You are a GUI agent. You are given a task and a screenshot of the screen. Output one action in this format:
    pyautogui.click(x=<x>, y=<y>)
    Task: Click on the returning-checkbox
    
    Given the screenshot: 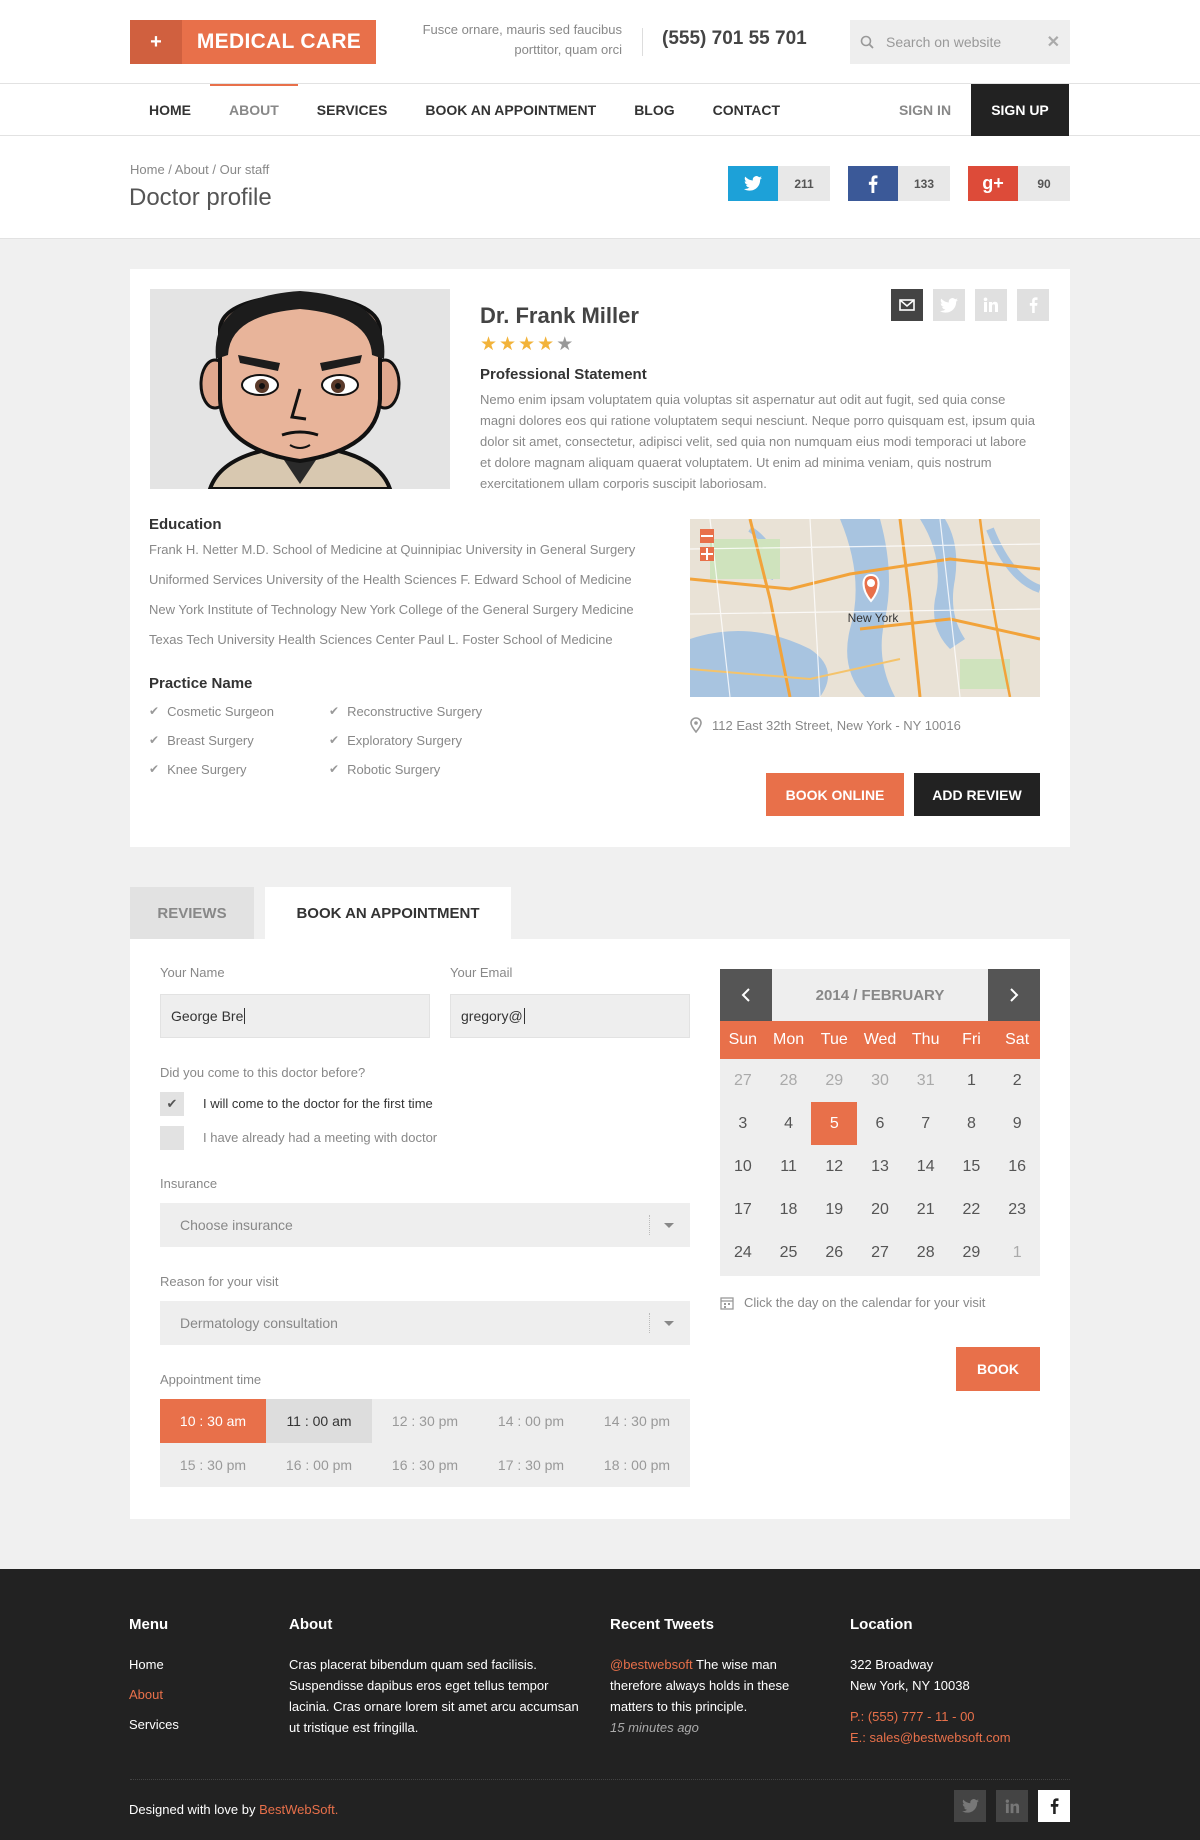 What is the action you would take?
    pyautogui.click(x=172, y=1138)
    